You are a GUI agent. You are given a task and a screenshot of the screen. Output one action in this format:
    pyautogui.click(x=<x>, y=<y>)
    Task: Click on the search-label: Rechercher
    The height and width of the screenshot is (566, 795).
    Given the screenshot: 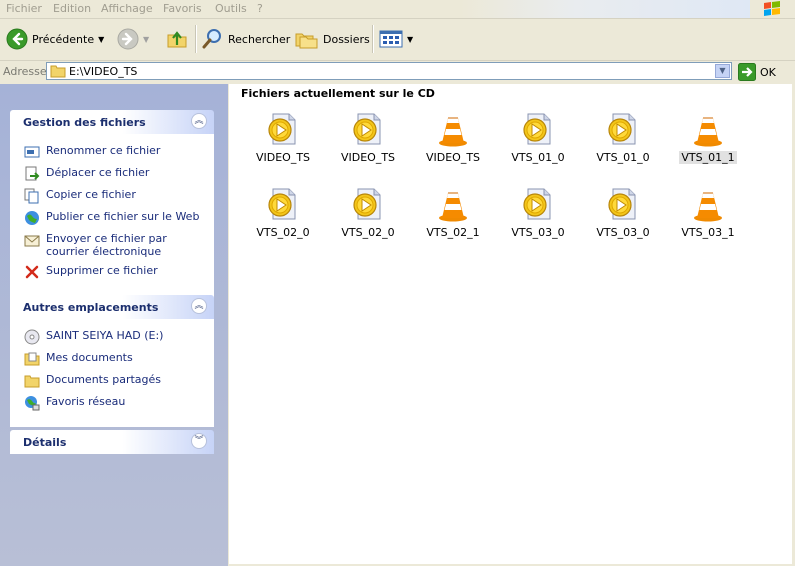 What is the action you would take?
    pyautogui.click(x=259, y=39)
    